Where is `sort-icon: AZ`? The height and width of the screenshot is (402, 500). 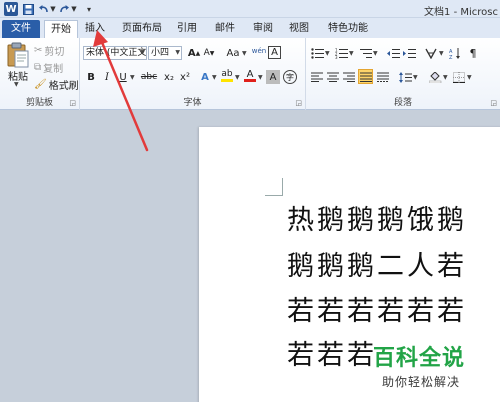
sort-icon: AZ is located at coordinates (454, 53).